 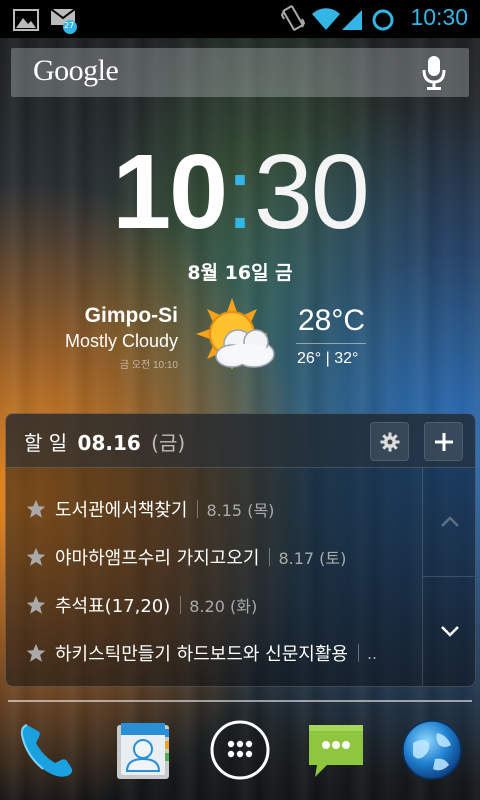 I want to click on todo-scroll-up-button, so click(x=449, y=522).